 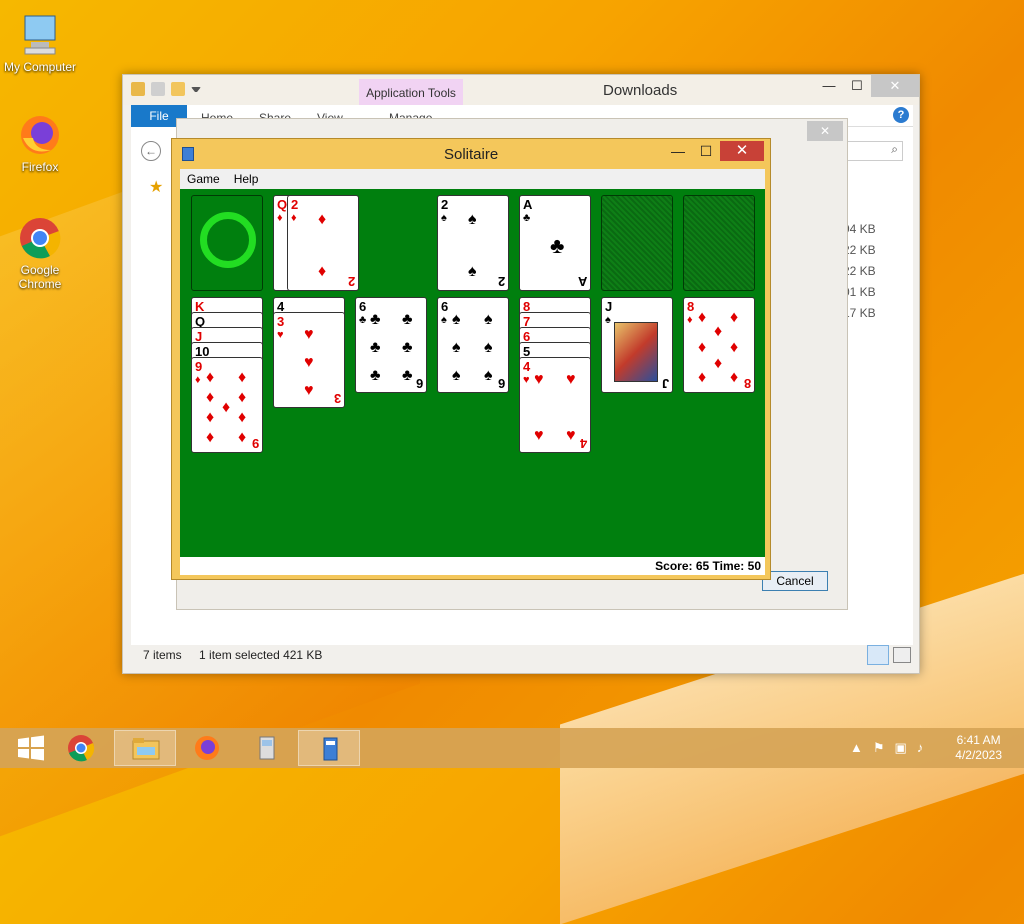 What do you see at coordinates (920, 748) in the screenshot?
I see `speaker-muted-icon: ♪` at bounding box center [920, 748].